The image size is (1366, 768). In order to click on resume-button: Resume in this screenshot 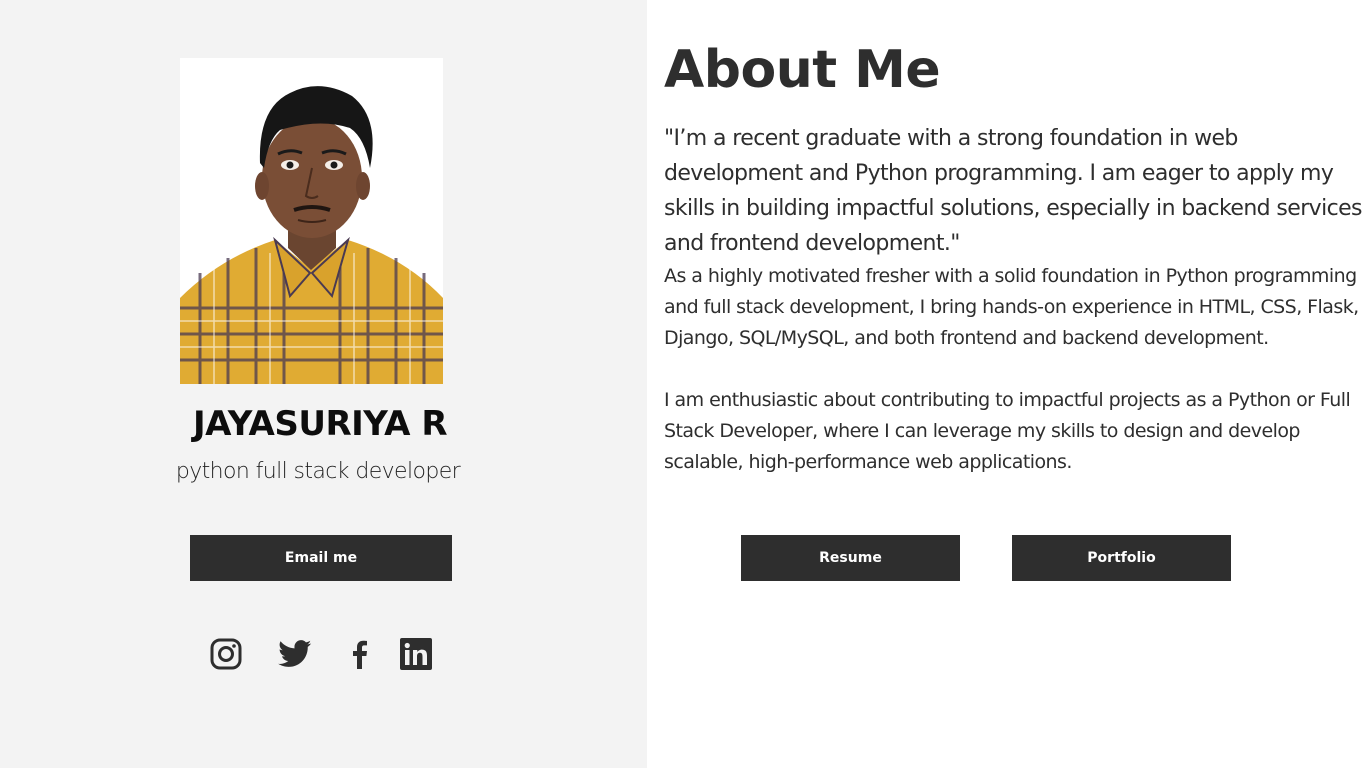, I will do `click(850, 558)`.